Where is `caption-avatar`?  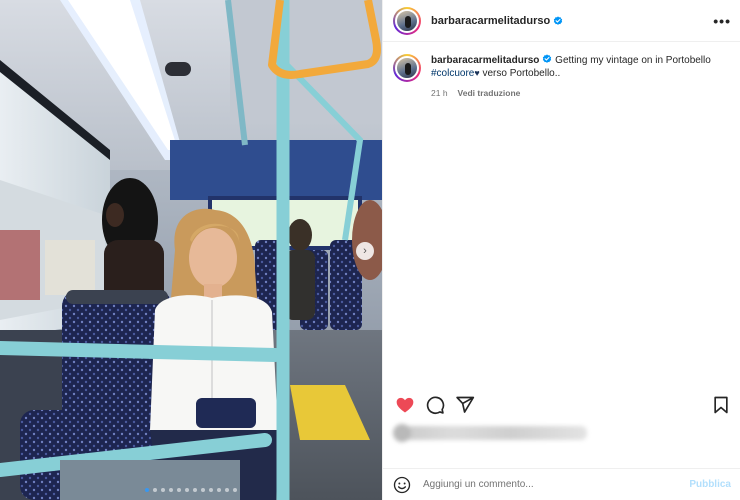
caption-avatar is located at coordinates (407, 68).